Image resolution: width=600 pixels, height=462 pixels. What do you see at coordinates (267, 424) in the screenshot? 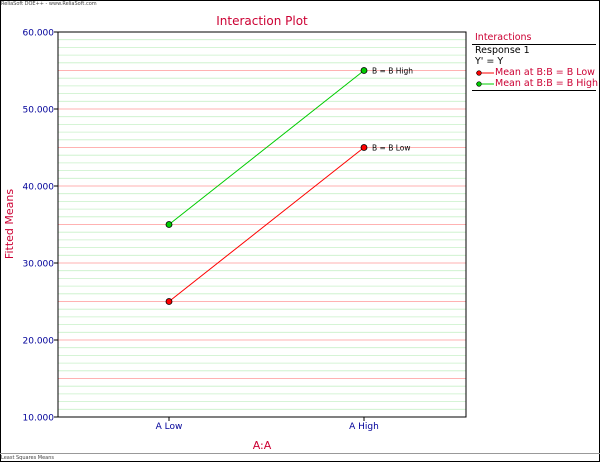
I see `x-axis: A Low A High` at bounding box center [267, 424].